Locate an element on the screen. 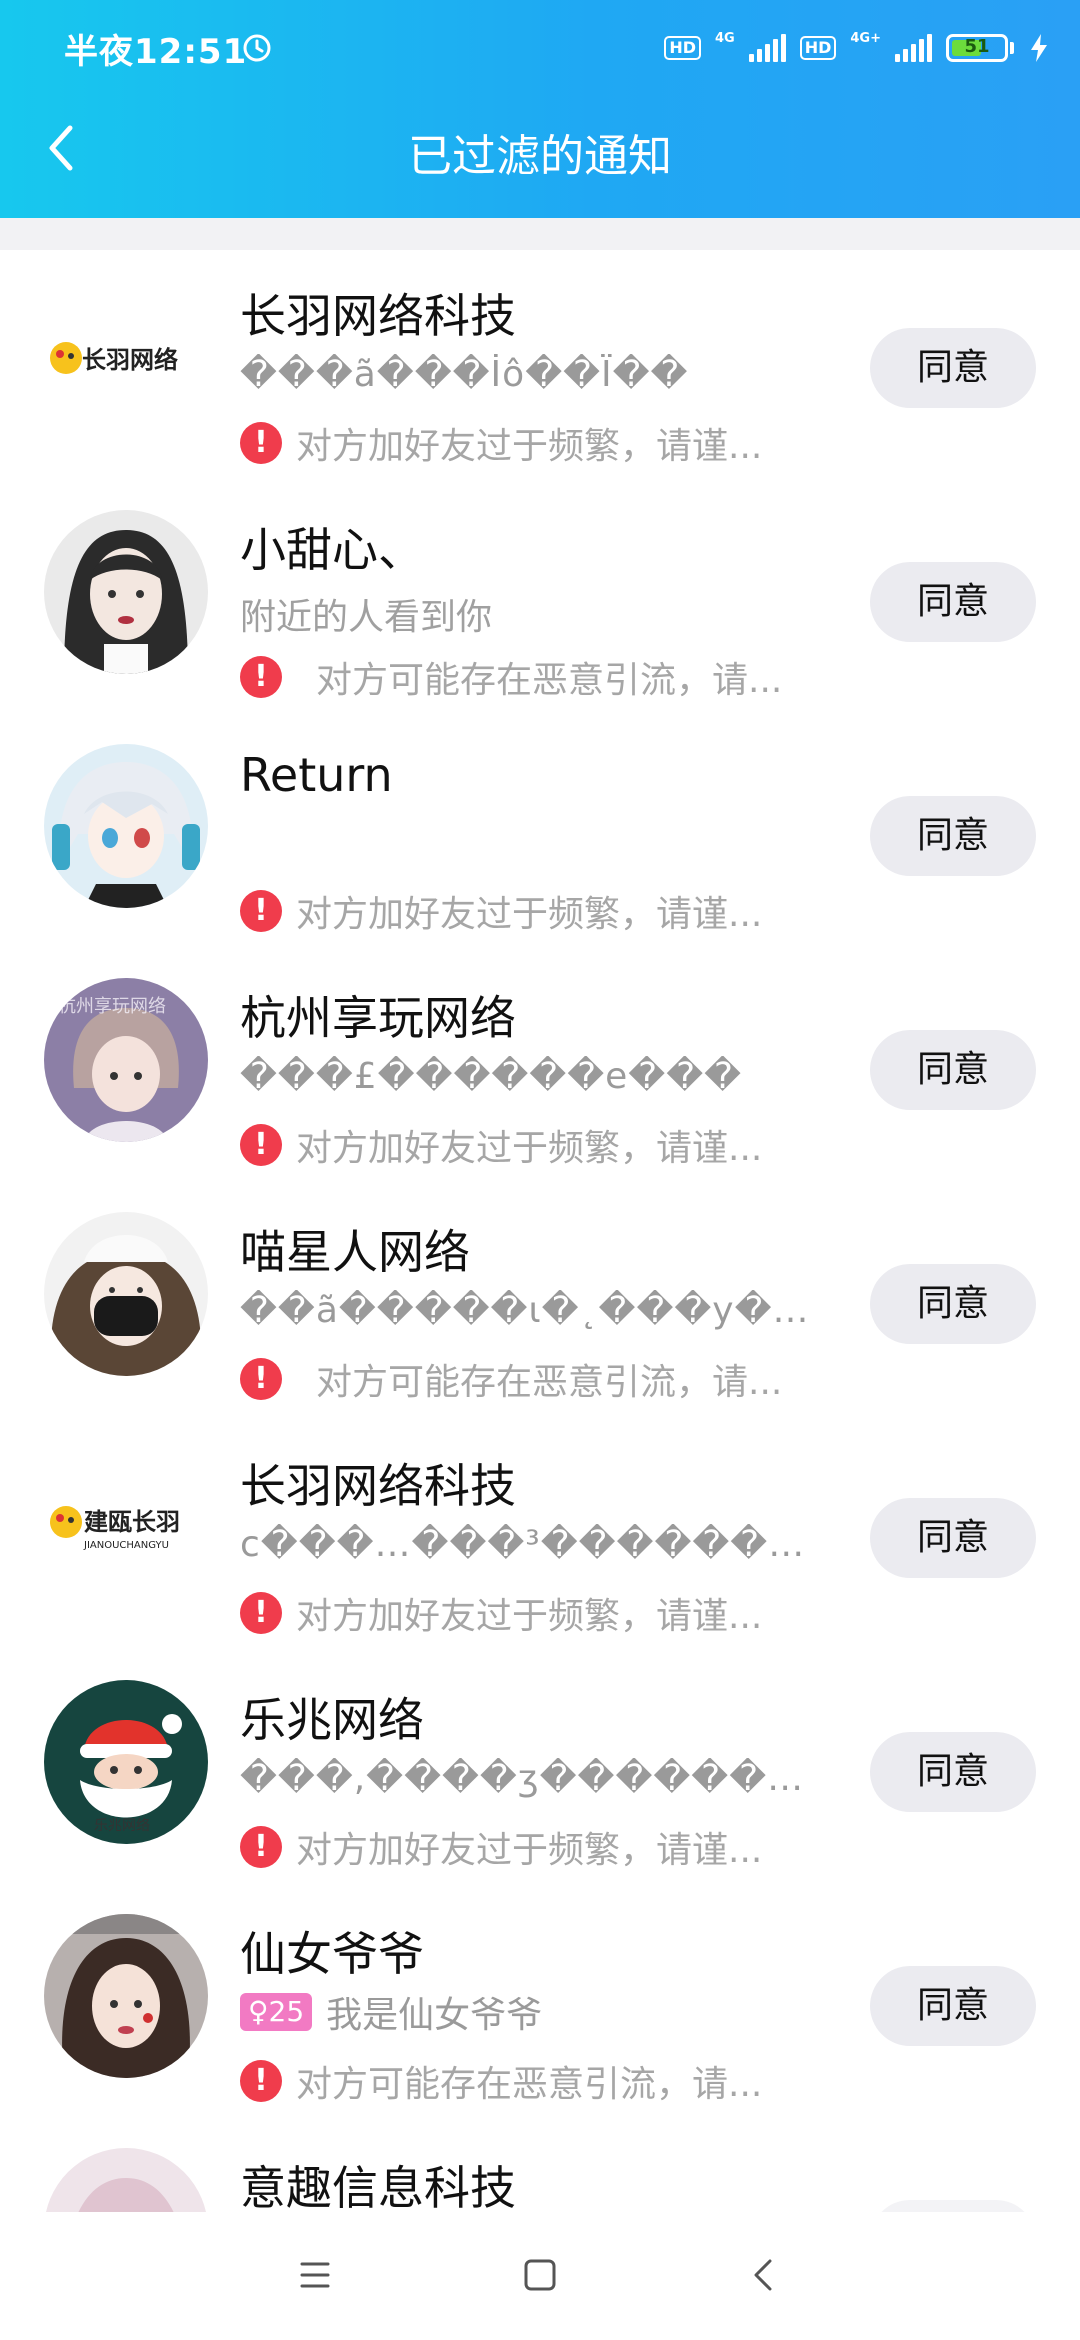  home-icon is located at coordinates (540, 2275).